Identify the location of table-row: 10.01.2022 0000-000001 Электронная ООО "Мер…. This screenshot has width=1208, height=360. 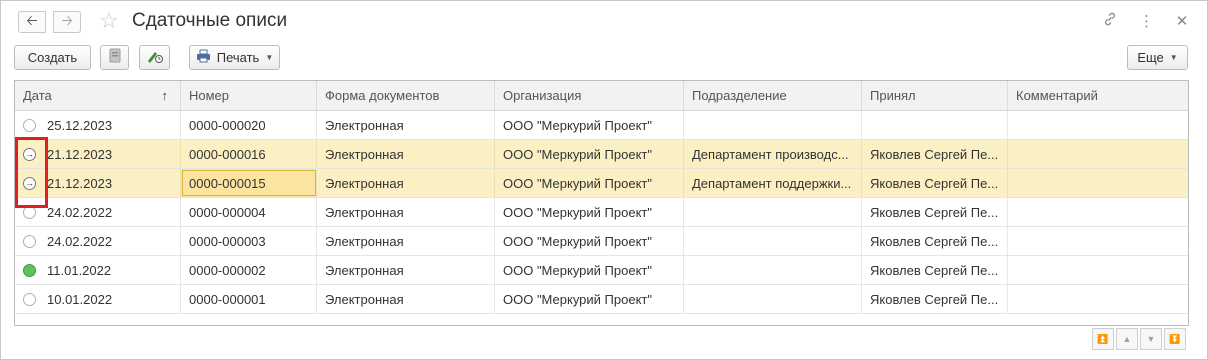
(601, 299).